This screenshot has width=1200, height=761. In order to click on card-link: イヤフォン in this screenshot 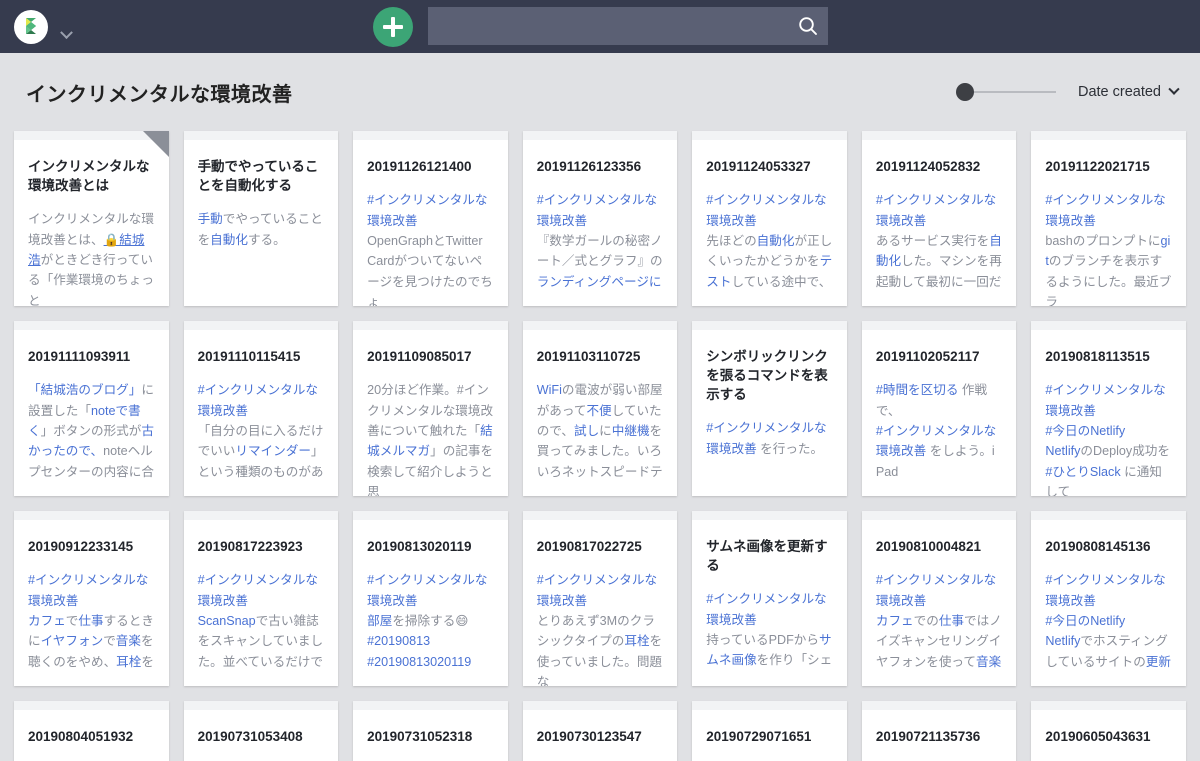, I will do `click(72, 641)`.